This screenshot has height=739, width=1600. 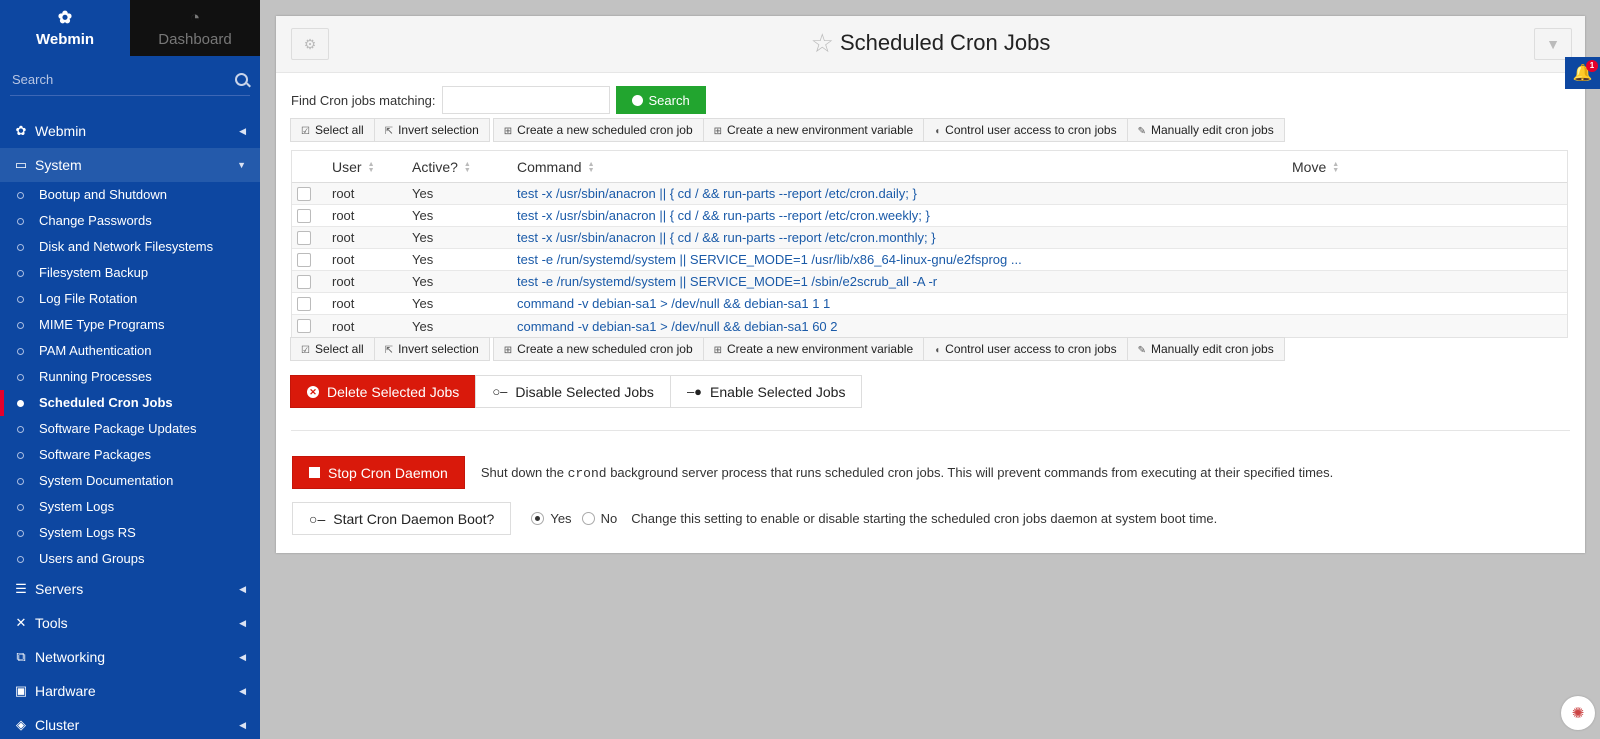 What do you see at coordinates (694, 391) in the screenshot?
I see `toggle-on-icon: –●` at bounding box center [694, 391].